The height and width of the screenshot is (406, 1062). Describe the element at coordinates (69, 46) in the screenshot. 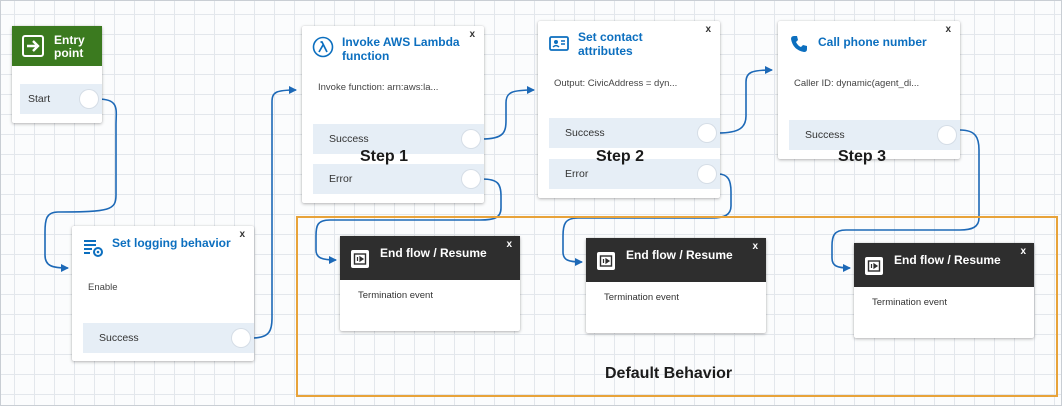

I see `entry-point-title: Entry point` at that location.